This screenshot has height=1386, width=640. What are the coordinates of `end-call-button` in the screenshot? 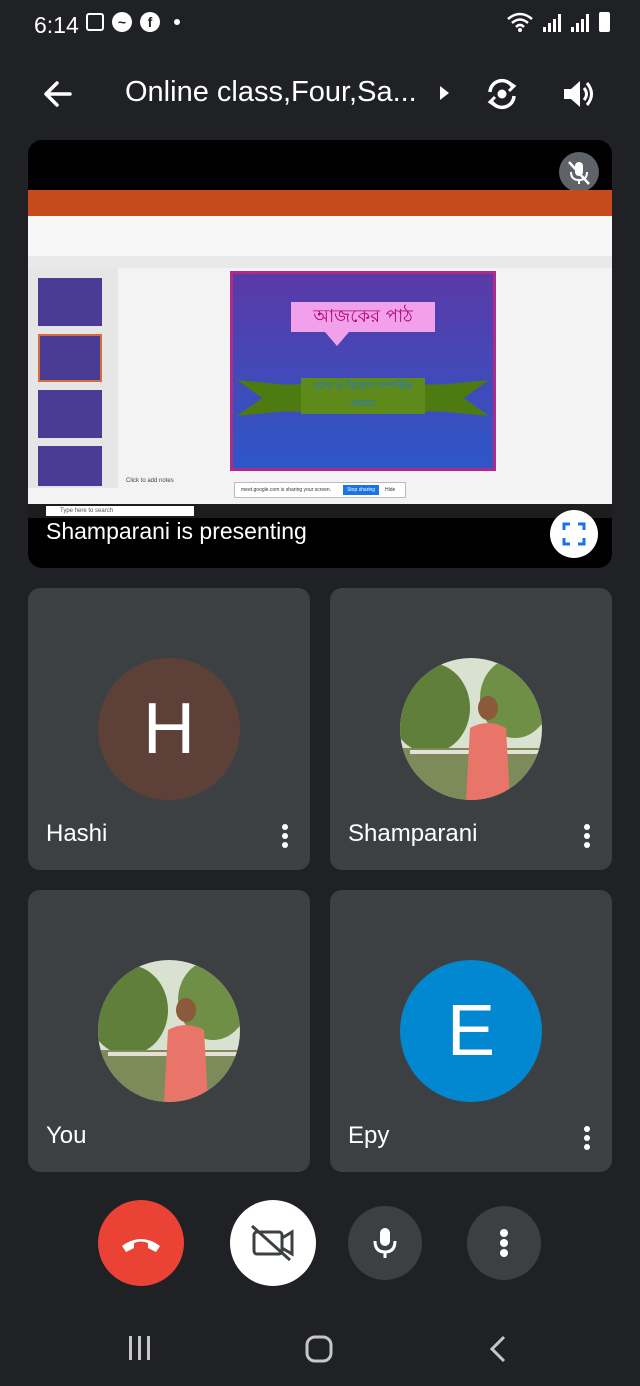 It's located at (141, 1243).